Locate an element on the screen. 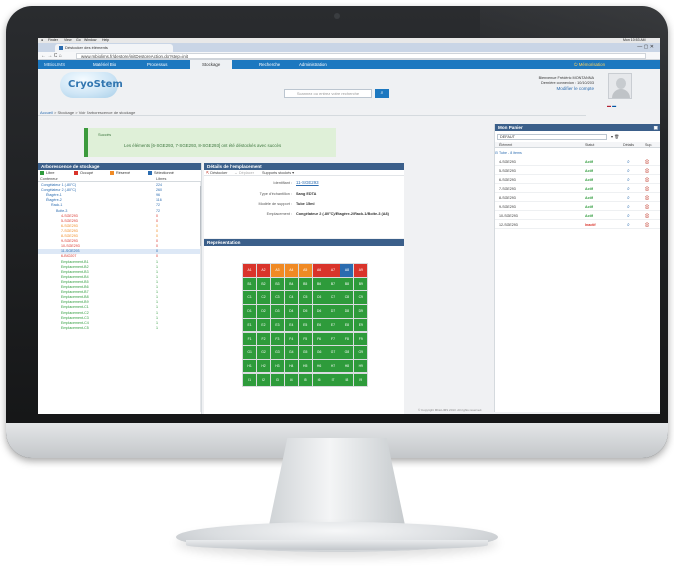 The width and height of the screenshot is (674, 566). grid-cell-b6: B6 is located at coordinates (319, 284).